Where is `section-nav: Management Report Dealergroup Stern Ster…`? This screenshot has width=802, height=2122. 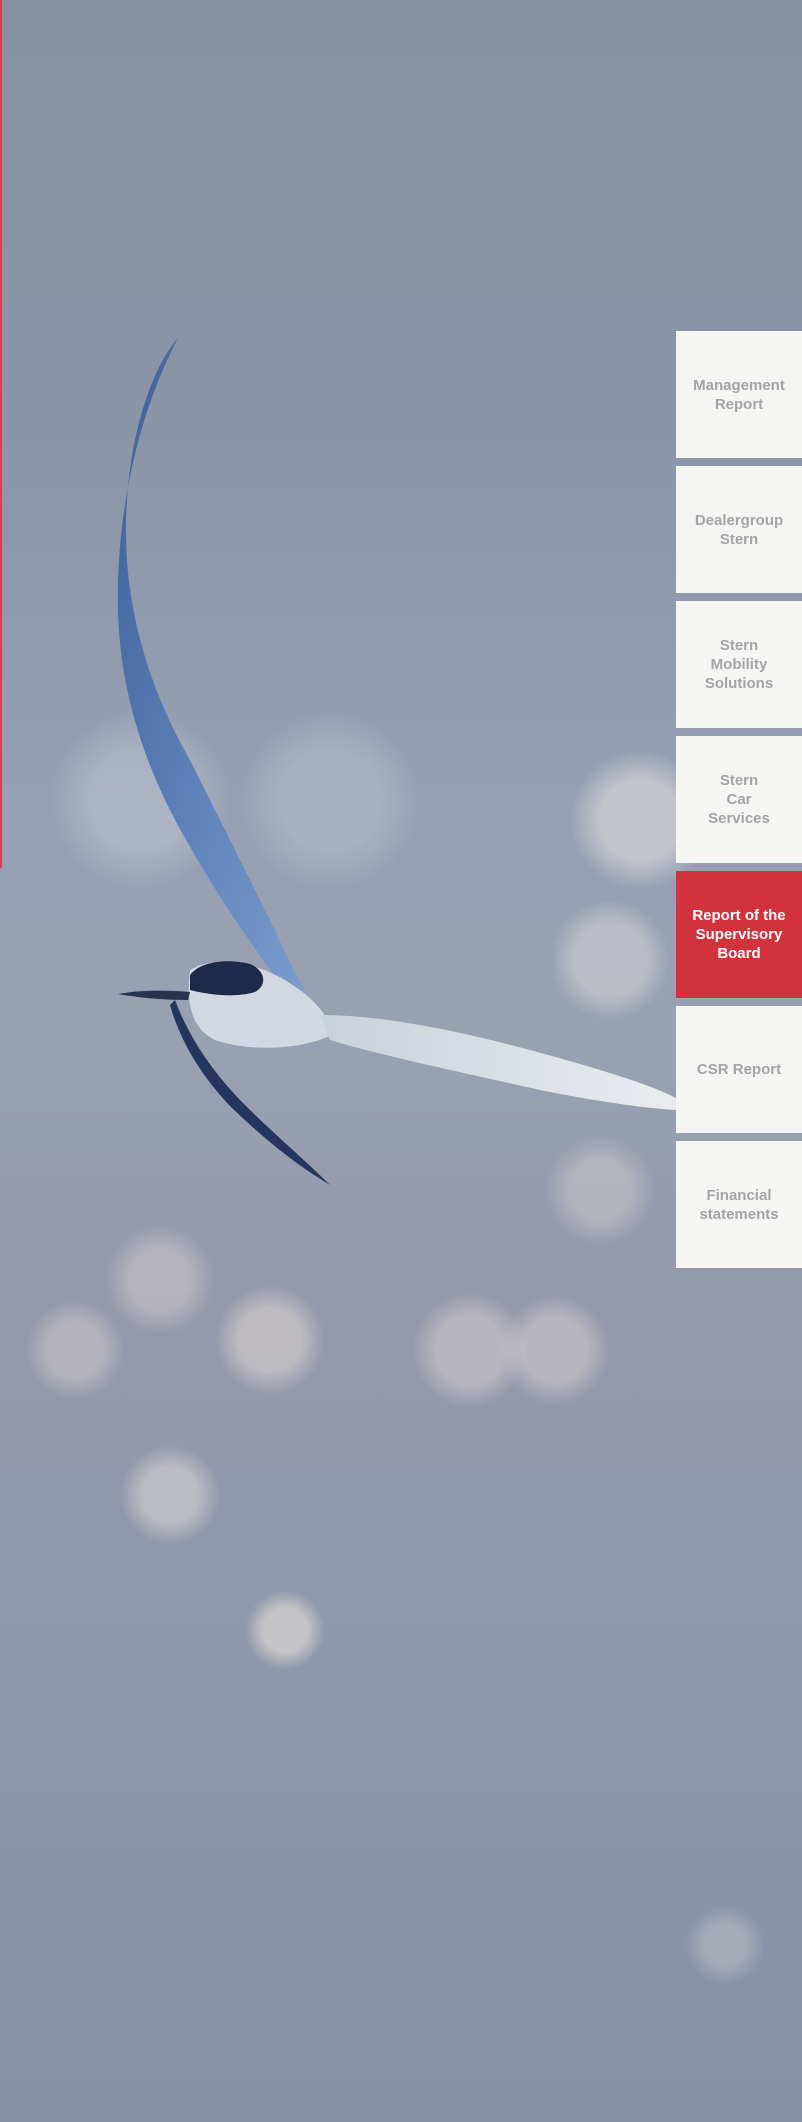 section-nav: Management Report Dealergroup Stern Ster… is located at coordinates (739, 803).